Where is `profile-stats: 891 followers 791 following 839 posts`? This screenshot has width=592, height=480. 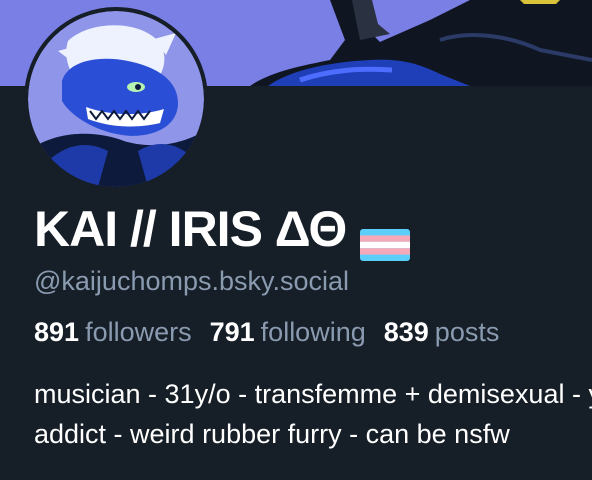
profile-stats: 891 followers 791 following 839 posts is located at coordinates (275, 332).